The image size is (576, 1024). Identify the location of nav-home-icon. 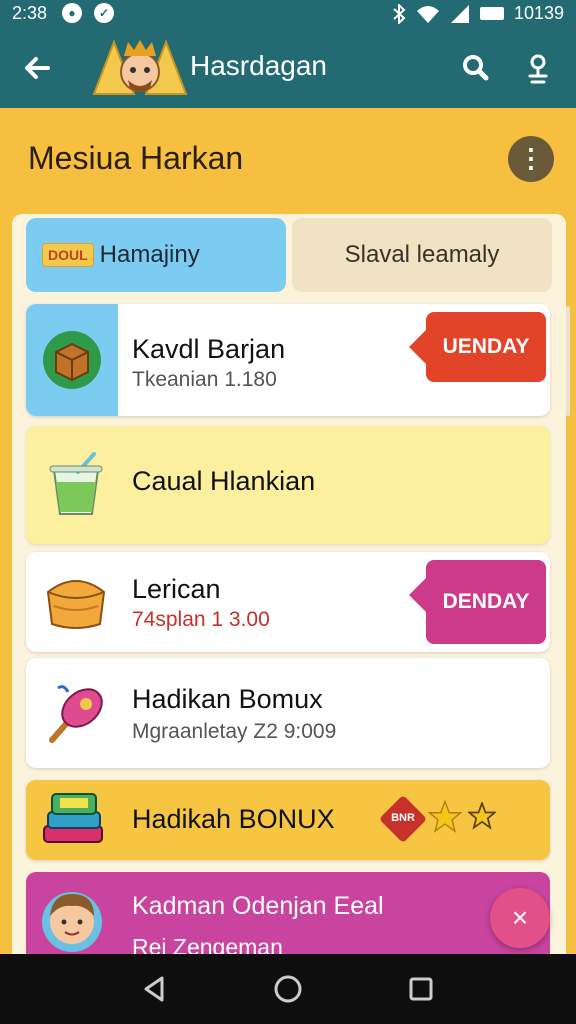
(288, 989).